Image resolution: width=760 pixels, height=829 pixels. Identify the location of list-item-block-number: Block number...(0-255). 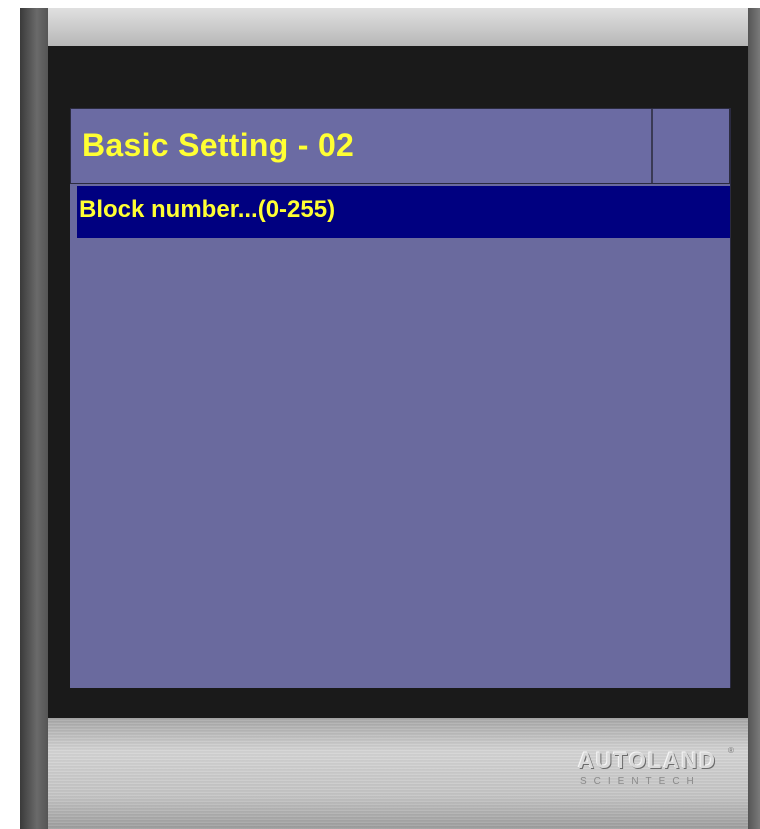
(403, 212).